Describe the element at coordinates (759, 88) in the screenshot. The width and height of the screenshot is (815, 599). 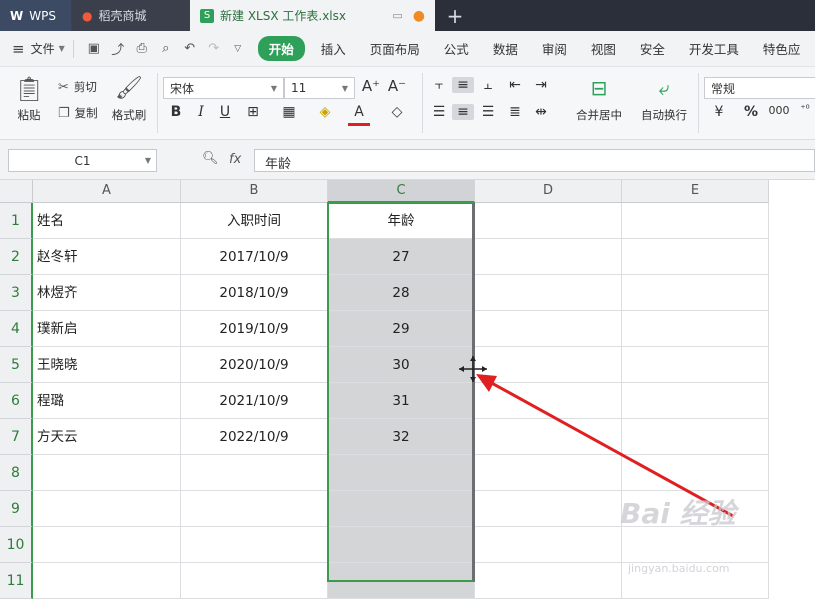
I see `number-format-select: 常规` at that location.